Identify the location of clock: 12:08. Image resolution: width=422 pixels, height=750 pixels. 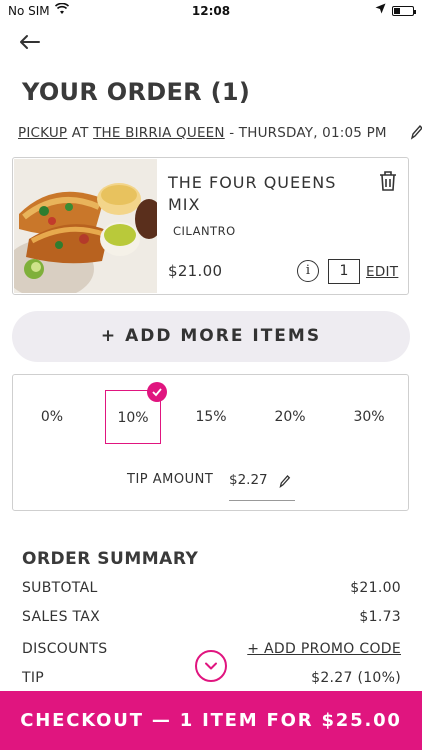
(211, 11).